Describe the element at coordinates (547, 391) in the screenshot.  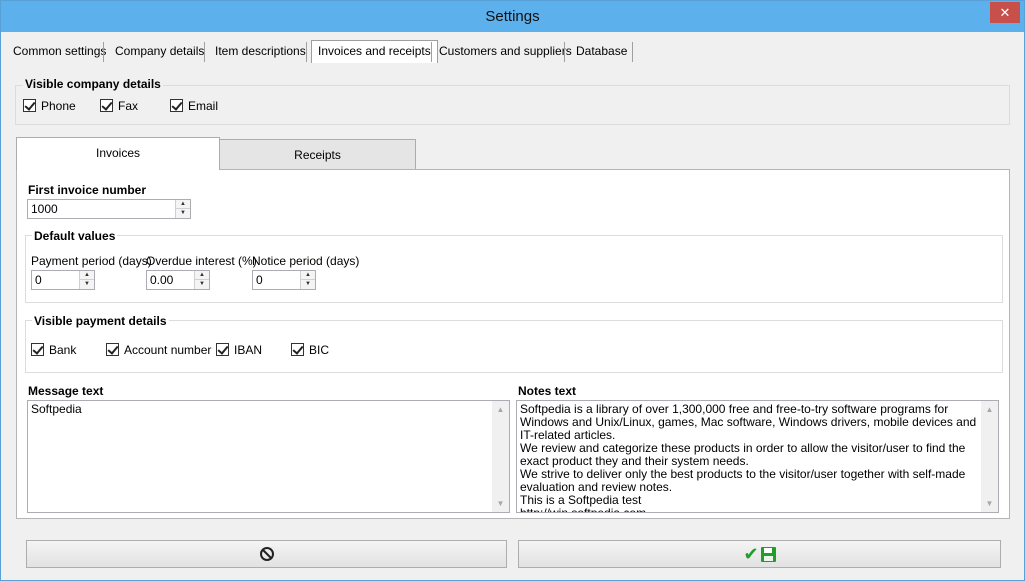
I see `notes-text-label: Notes text` at that location.